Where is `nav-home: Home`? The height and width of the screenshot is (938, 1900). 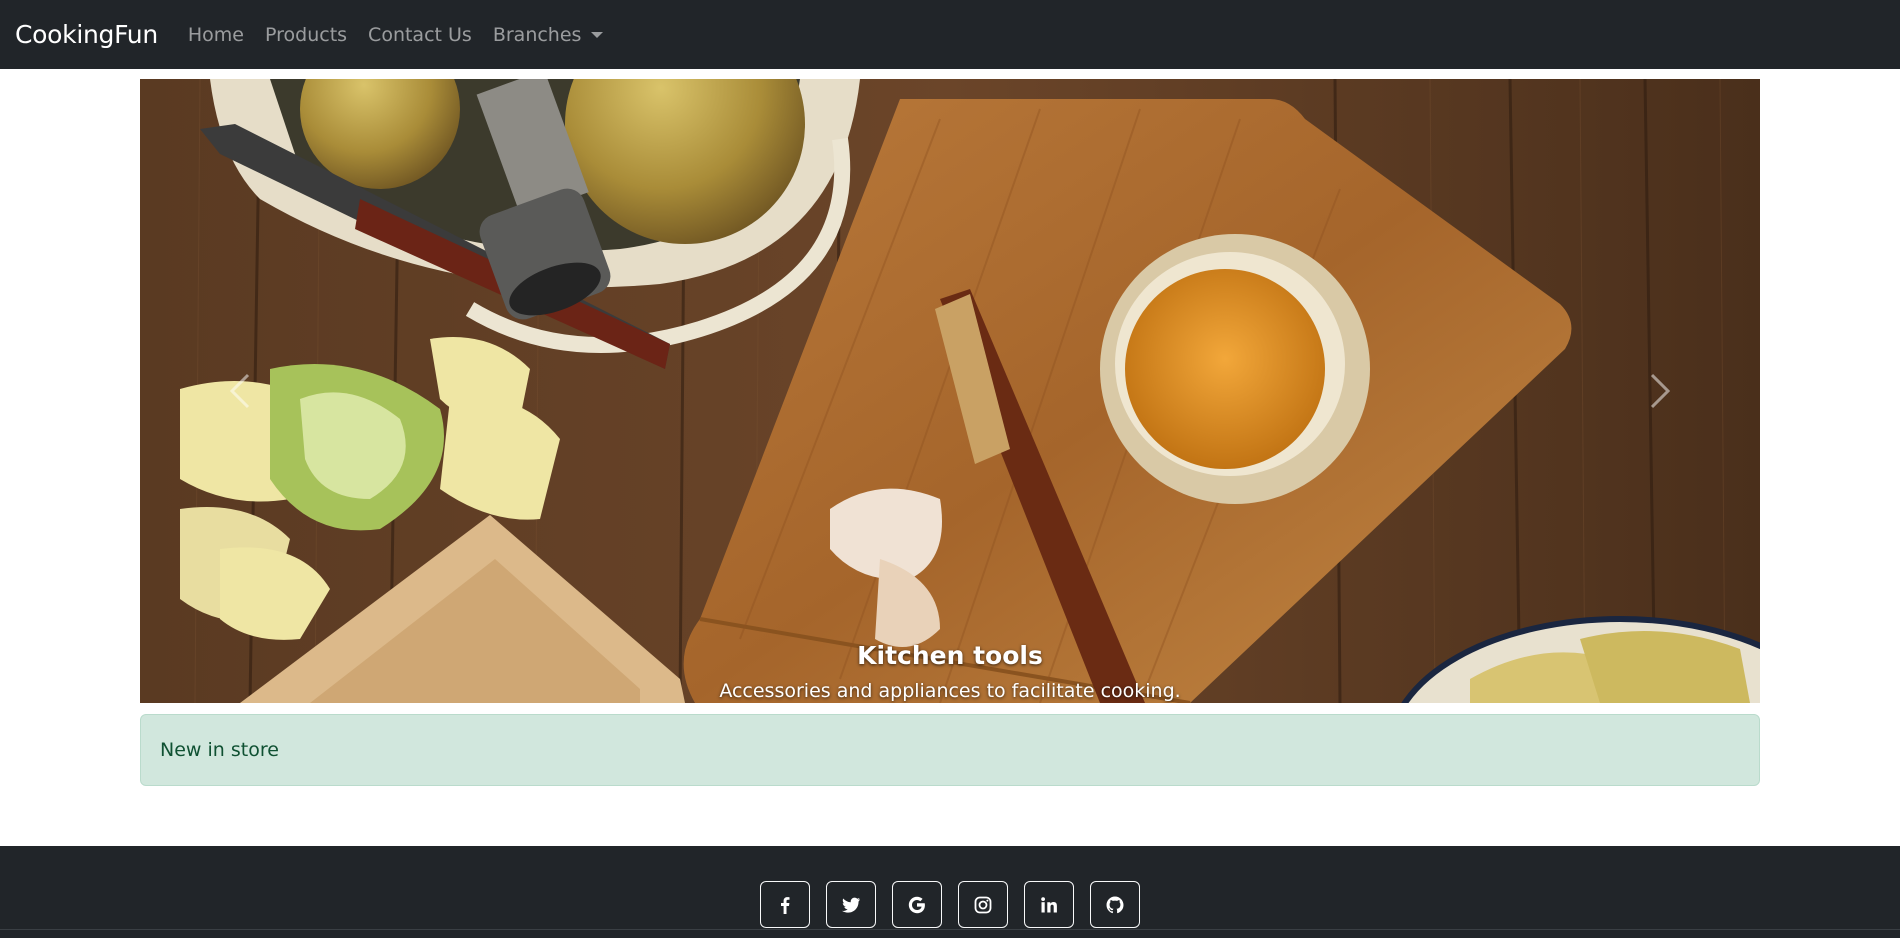
nav-home: Home is located at coordinates (216, 35).